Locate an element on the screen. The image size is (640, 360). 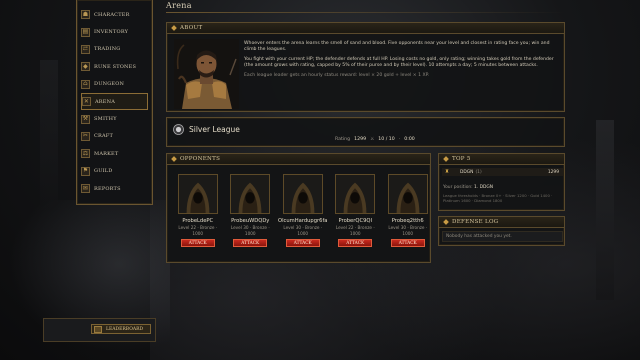
your-position-label: Your position: is located at coordinates (458, 187).